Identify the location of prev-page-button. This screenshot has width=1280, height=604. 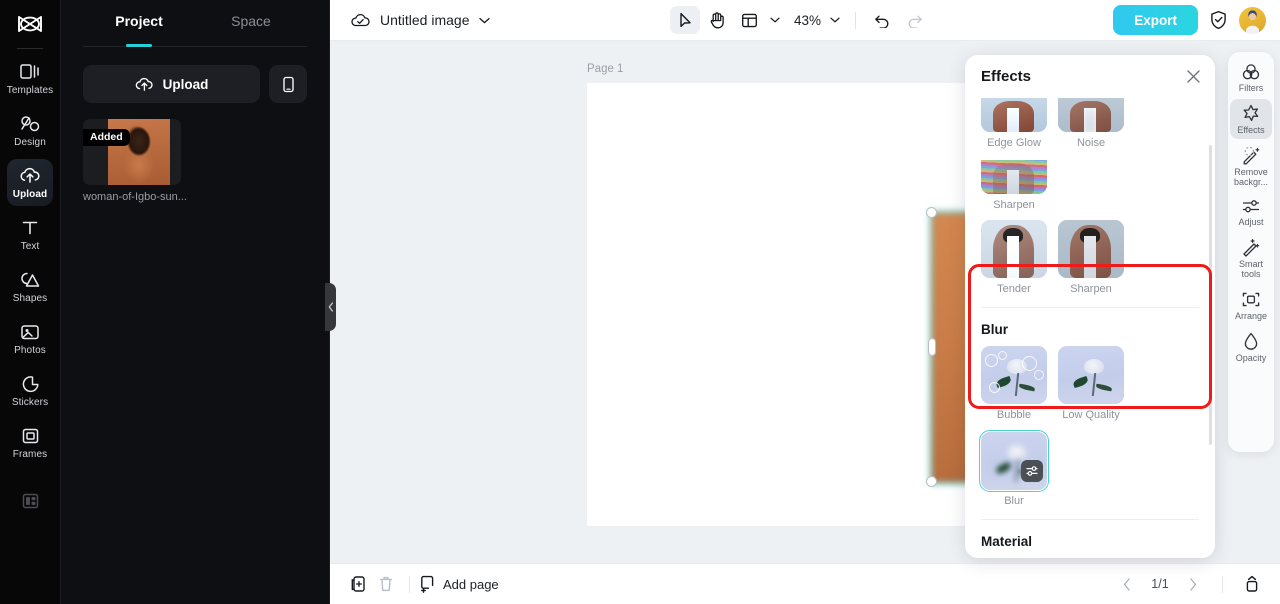
(1127, 584).